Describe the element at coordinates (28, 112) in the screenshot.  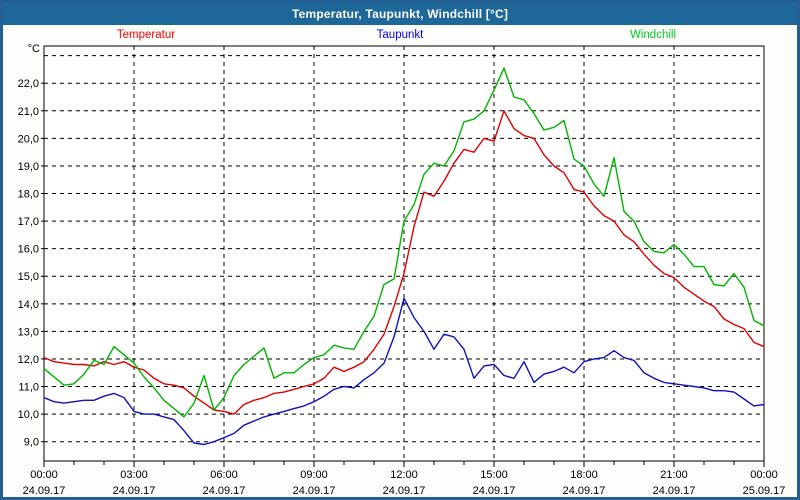
I see `y-tick-label: 21,0` at that location.